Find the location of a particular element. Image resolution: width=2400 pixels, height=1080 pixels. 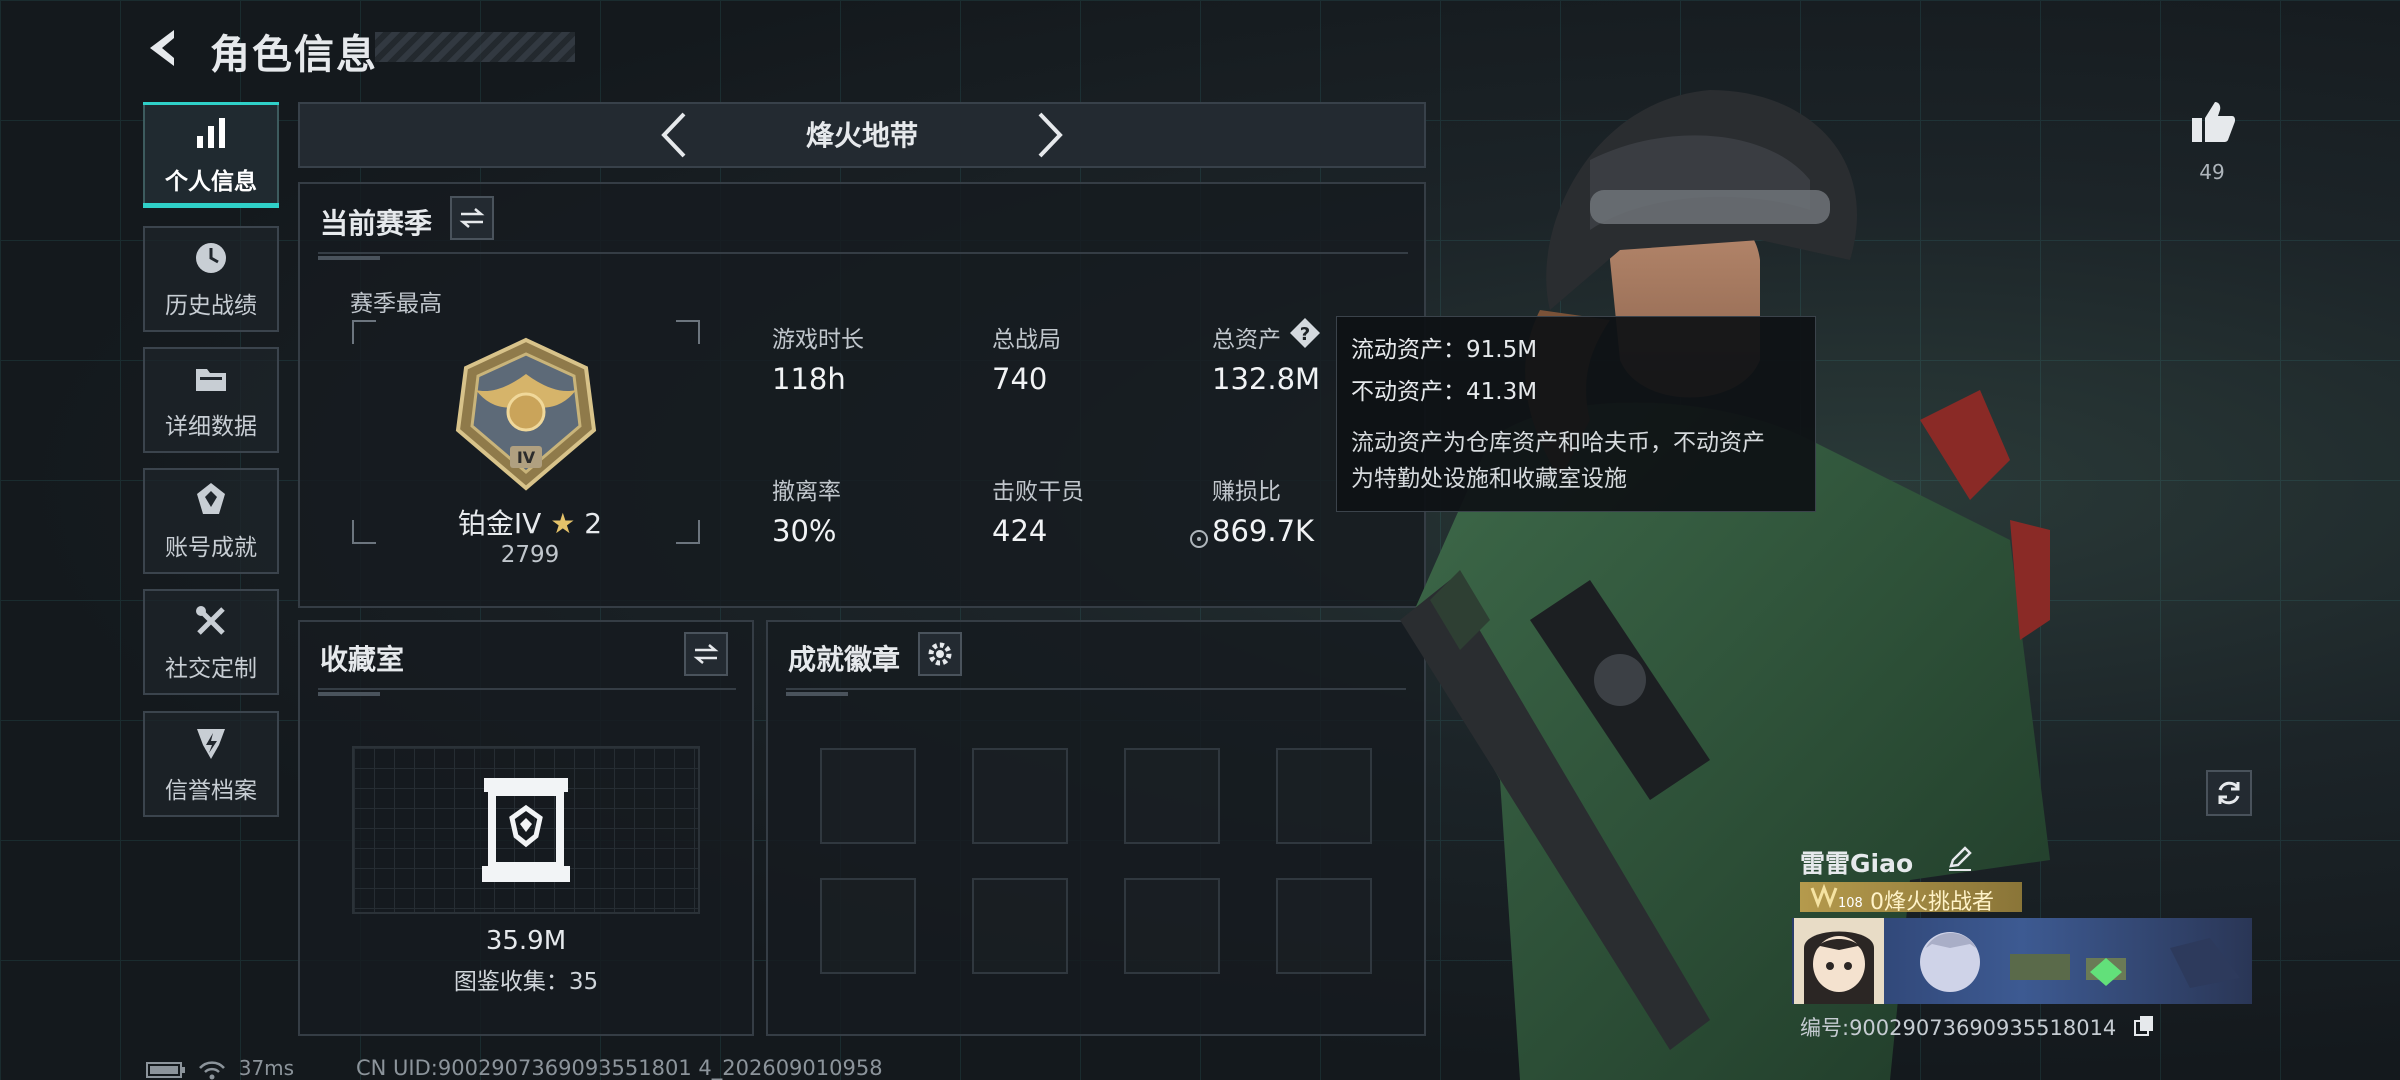

refresh-button is located at coordinates (2229, 793).